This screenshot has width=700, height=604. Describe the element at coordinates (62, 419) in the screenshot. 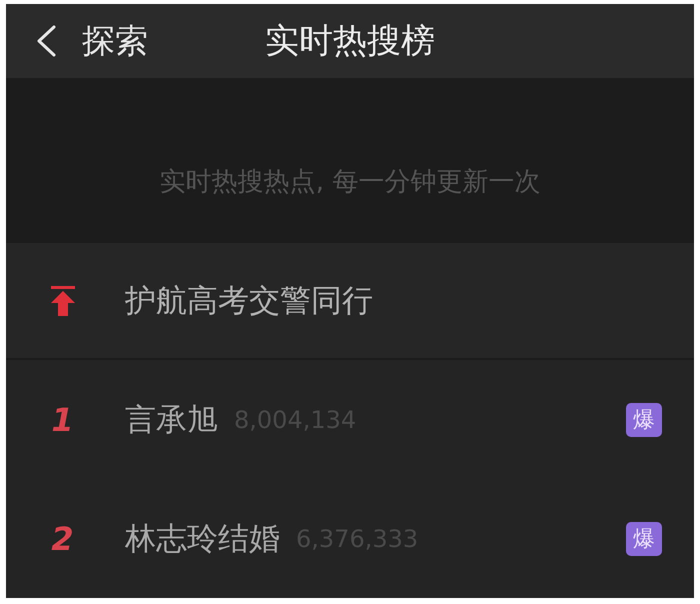

I see `rank-number: 1` at that location.